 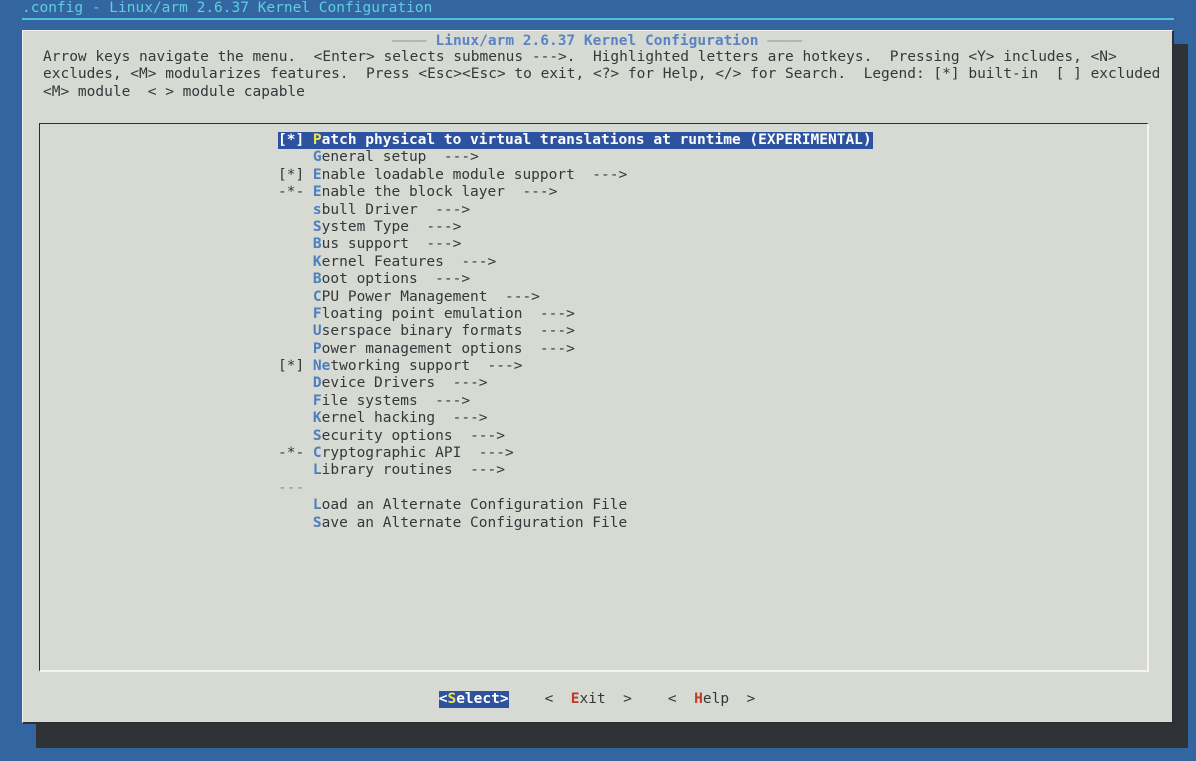 I want to click on menu-item-label: ernel hacking, so click(x=378, y=418).